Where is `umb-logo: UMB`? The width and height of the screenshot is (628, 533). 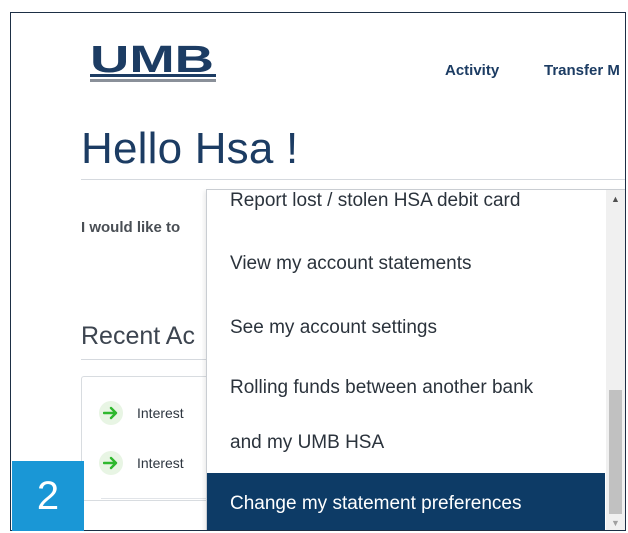
umb-logo: UMB is located at coordinates (155, 59).